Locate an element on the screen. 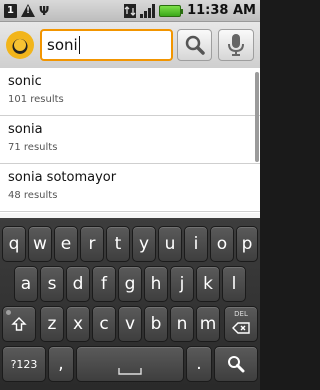 The width and height of the screenshot is (320, 390). search-bar: soni is located at coordinates (130, 45).